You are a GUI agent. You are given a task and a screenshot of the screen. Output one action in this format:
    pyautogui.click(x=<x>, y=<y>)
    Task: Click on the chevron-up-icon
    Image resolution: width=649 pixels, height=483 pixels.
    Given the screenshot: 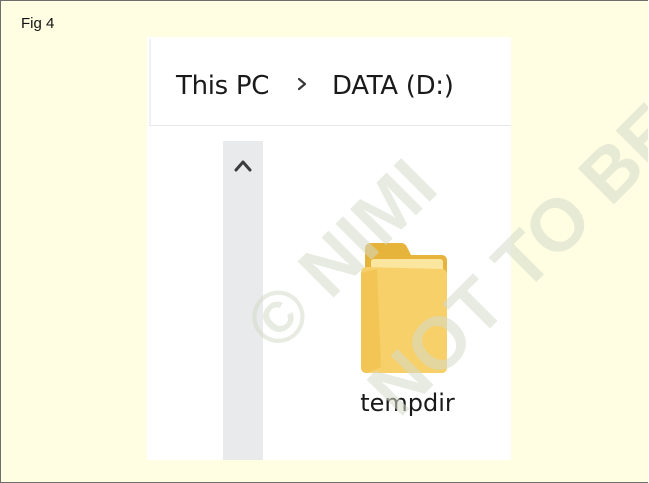 What is the action you would take?
    pyautogui.click(x=243, y=166)
    